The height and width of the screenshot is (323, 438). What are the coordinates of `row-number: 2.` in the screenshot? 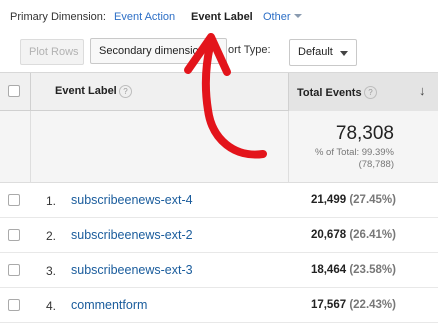 It's located at (51, 236).